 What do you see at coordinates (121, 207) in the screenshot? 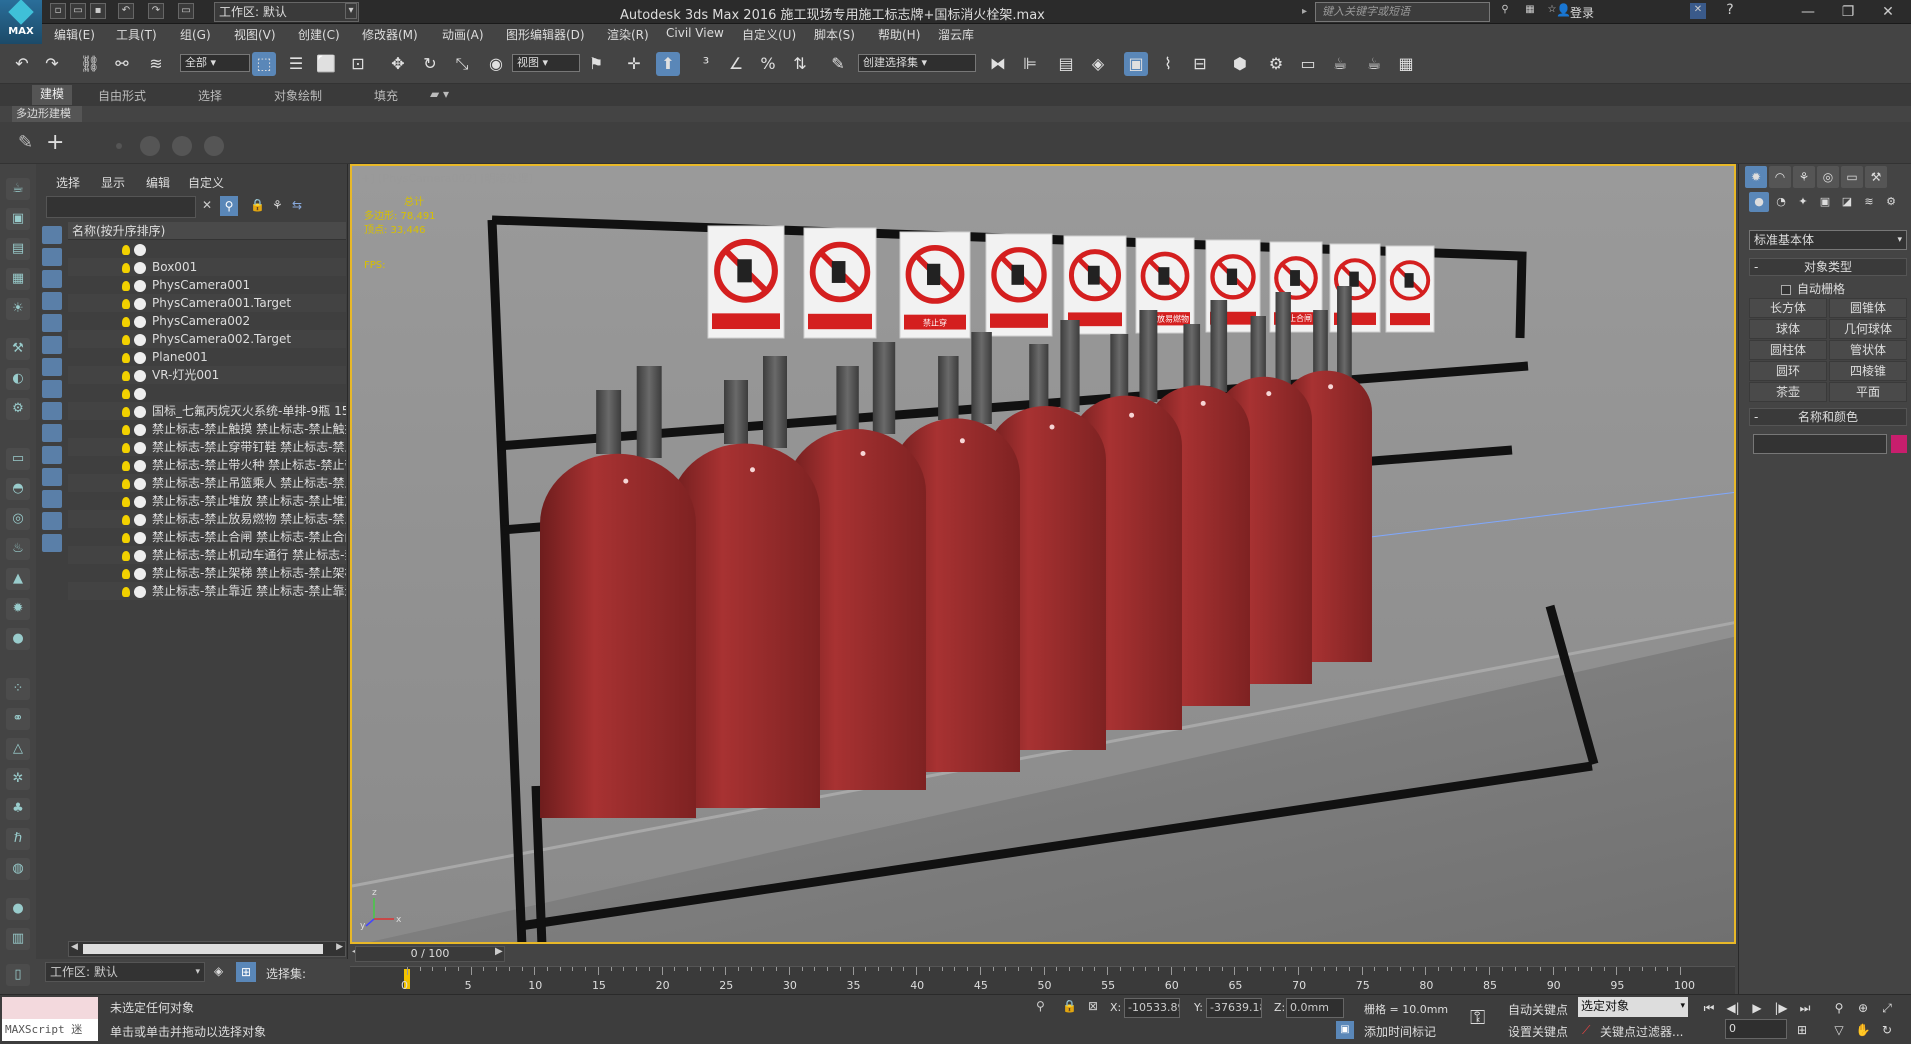
I see `explorer-search-input` at bounding box center [121, 207].